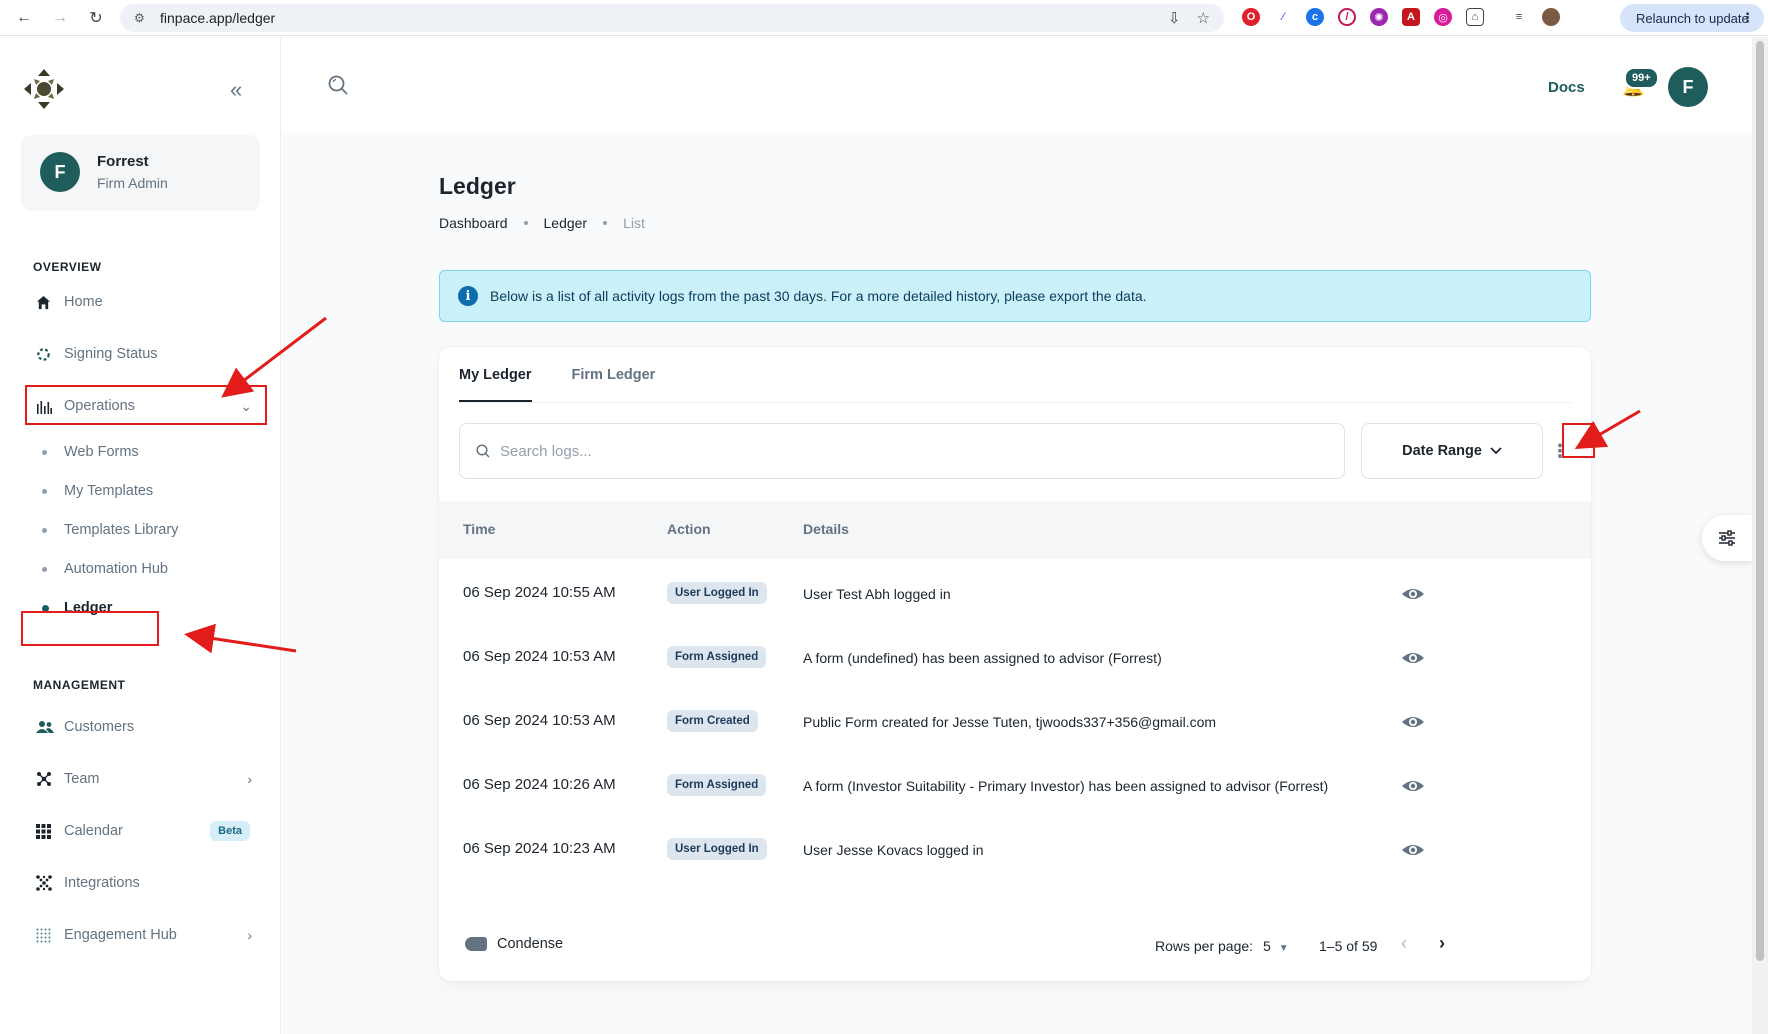 The image size is (1768, 1034). Describe the element at coordinates (1411, 17) in the screenshot. I see `extension-icon: A` at that location.